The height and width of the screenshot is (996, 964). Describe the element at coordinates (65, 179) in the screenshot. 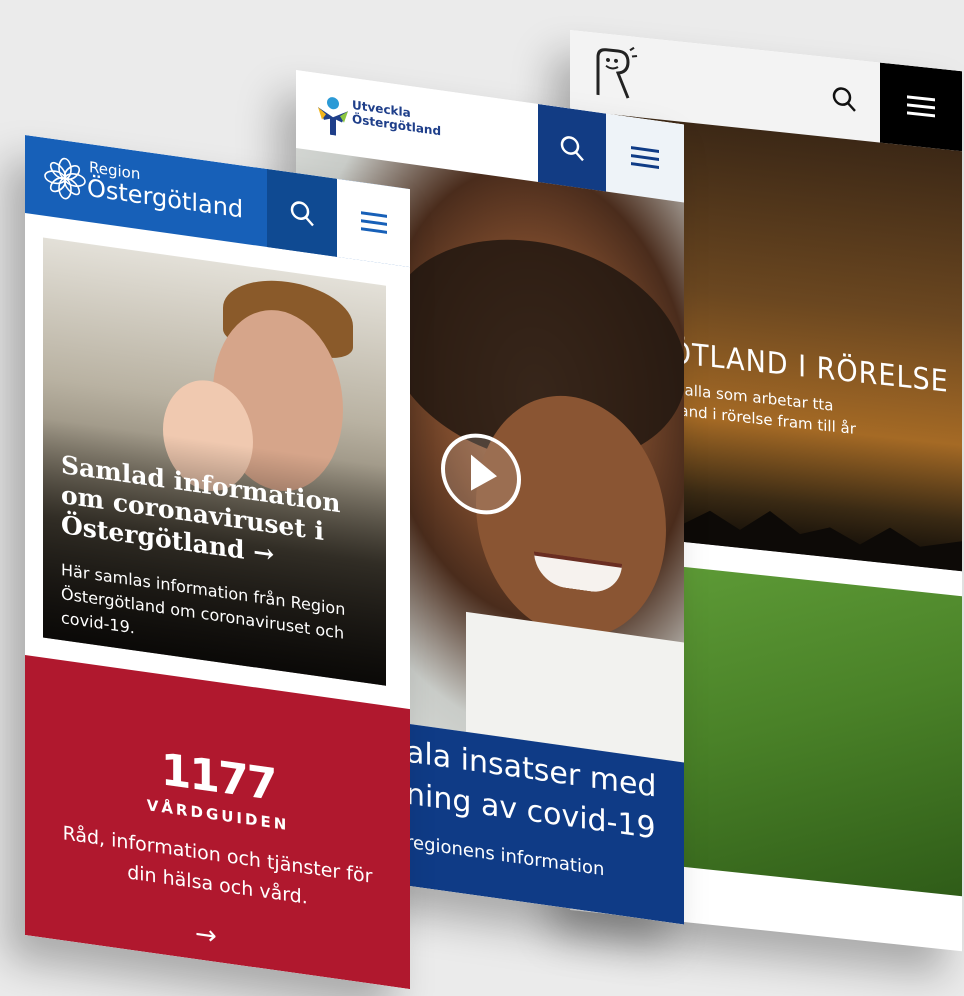

I see `region-flower-logo` at that location.